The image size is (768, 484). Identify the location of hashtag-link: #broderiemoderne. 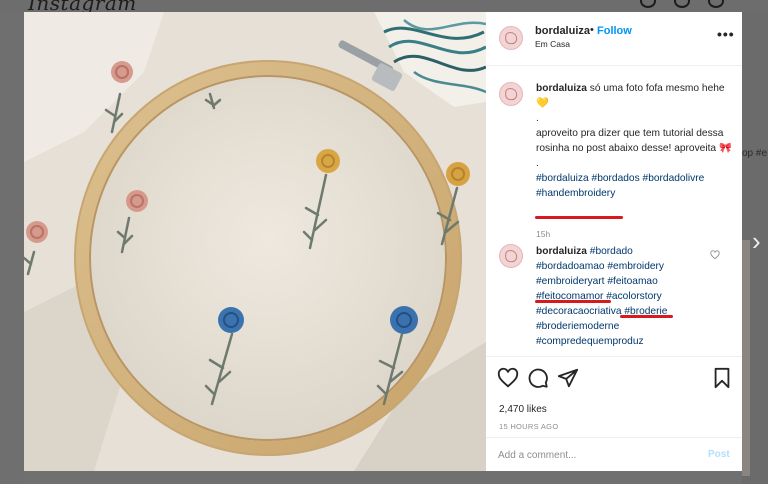
(577, 326).